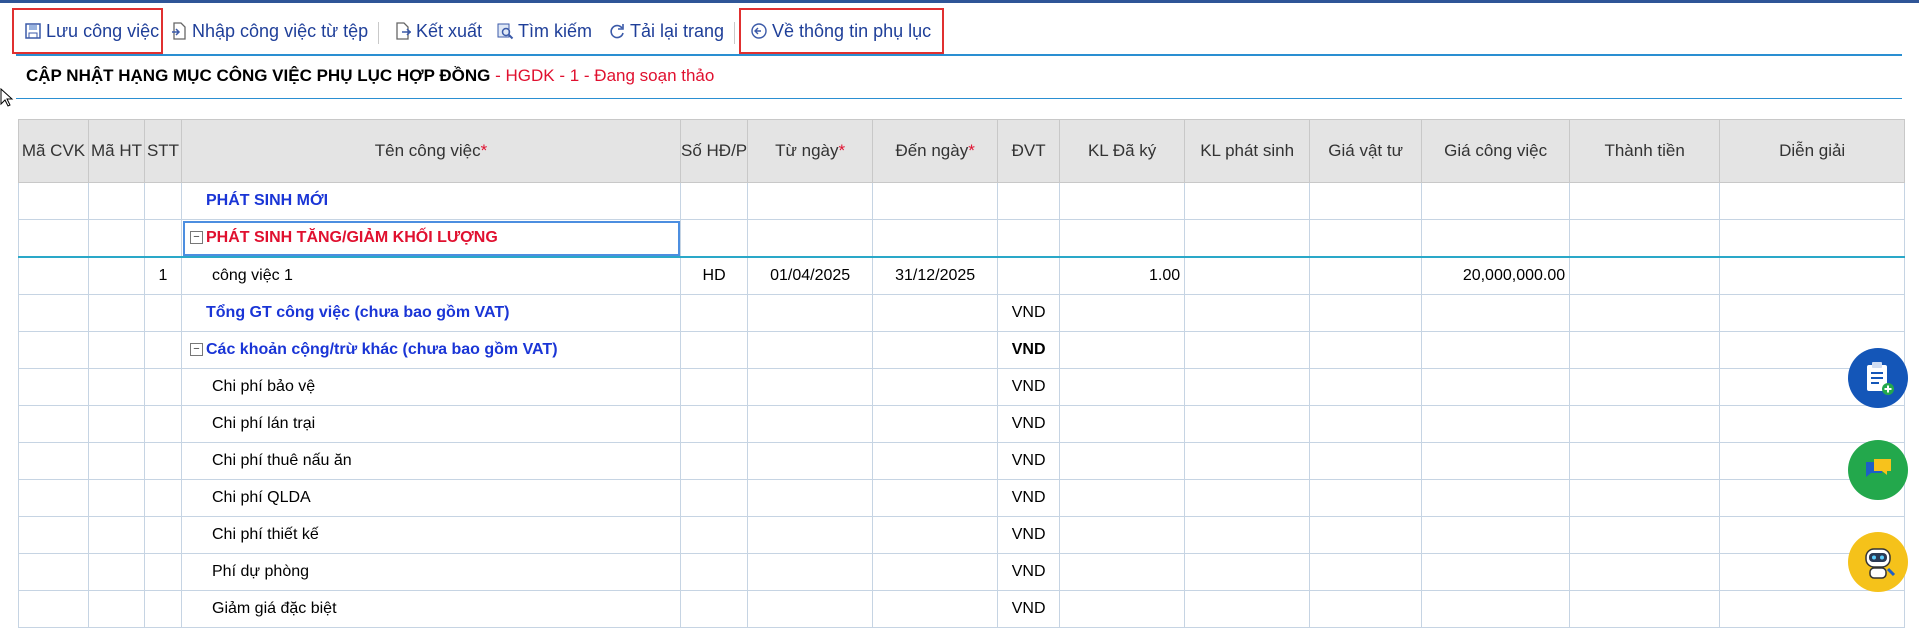 The height and width of the screenshot is (628, 1919). Describe the element at coordinates (807, 150) in the screenshot. I see `col-tu-ngay-label: Từ ngày` at that location.